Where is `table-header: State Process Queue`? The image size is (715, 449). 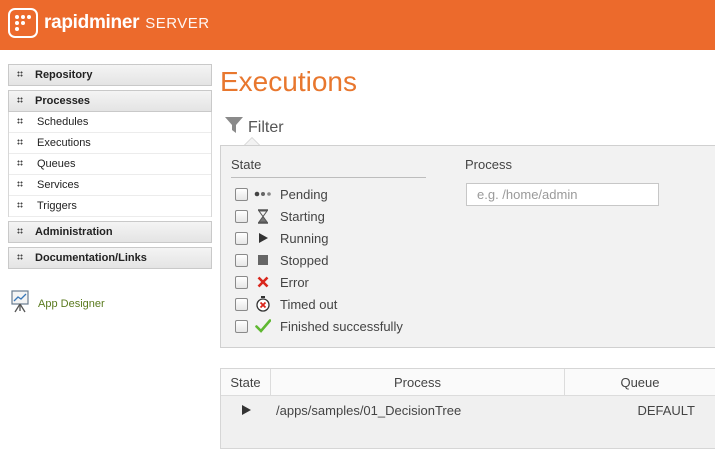 table-header: State Process Queue is located at coordinates (468, 382).